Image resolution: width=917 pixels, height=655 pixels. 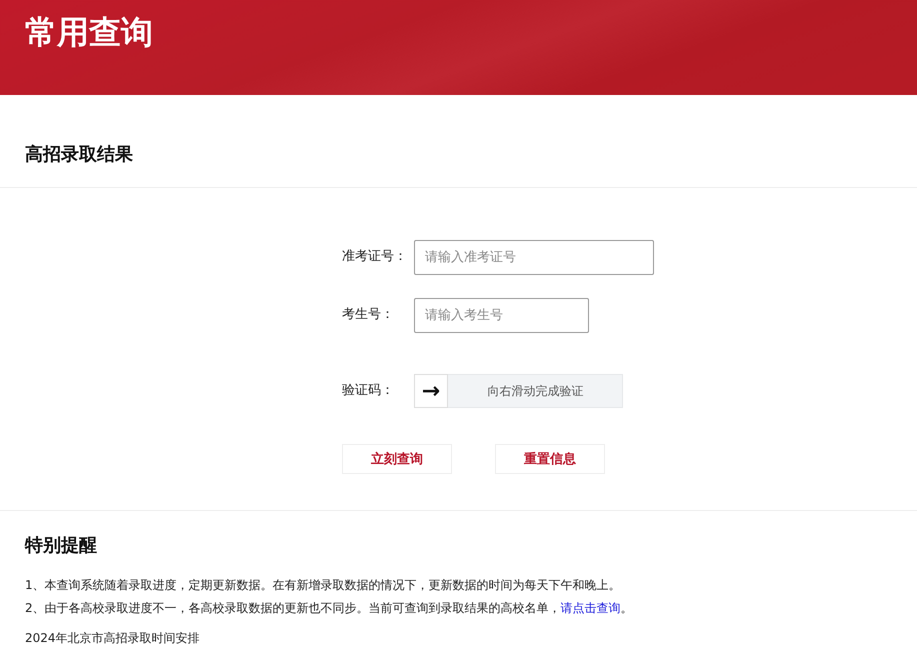 What do you see at coordinates (431, 391) in the screenshot?
I see `slider-handle: →` at bounding box center [431, 391].